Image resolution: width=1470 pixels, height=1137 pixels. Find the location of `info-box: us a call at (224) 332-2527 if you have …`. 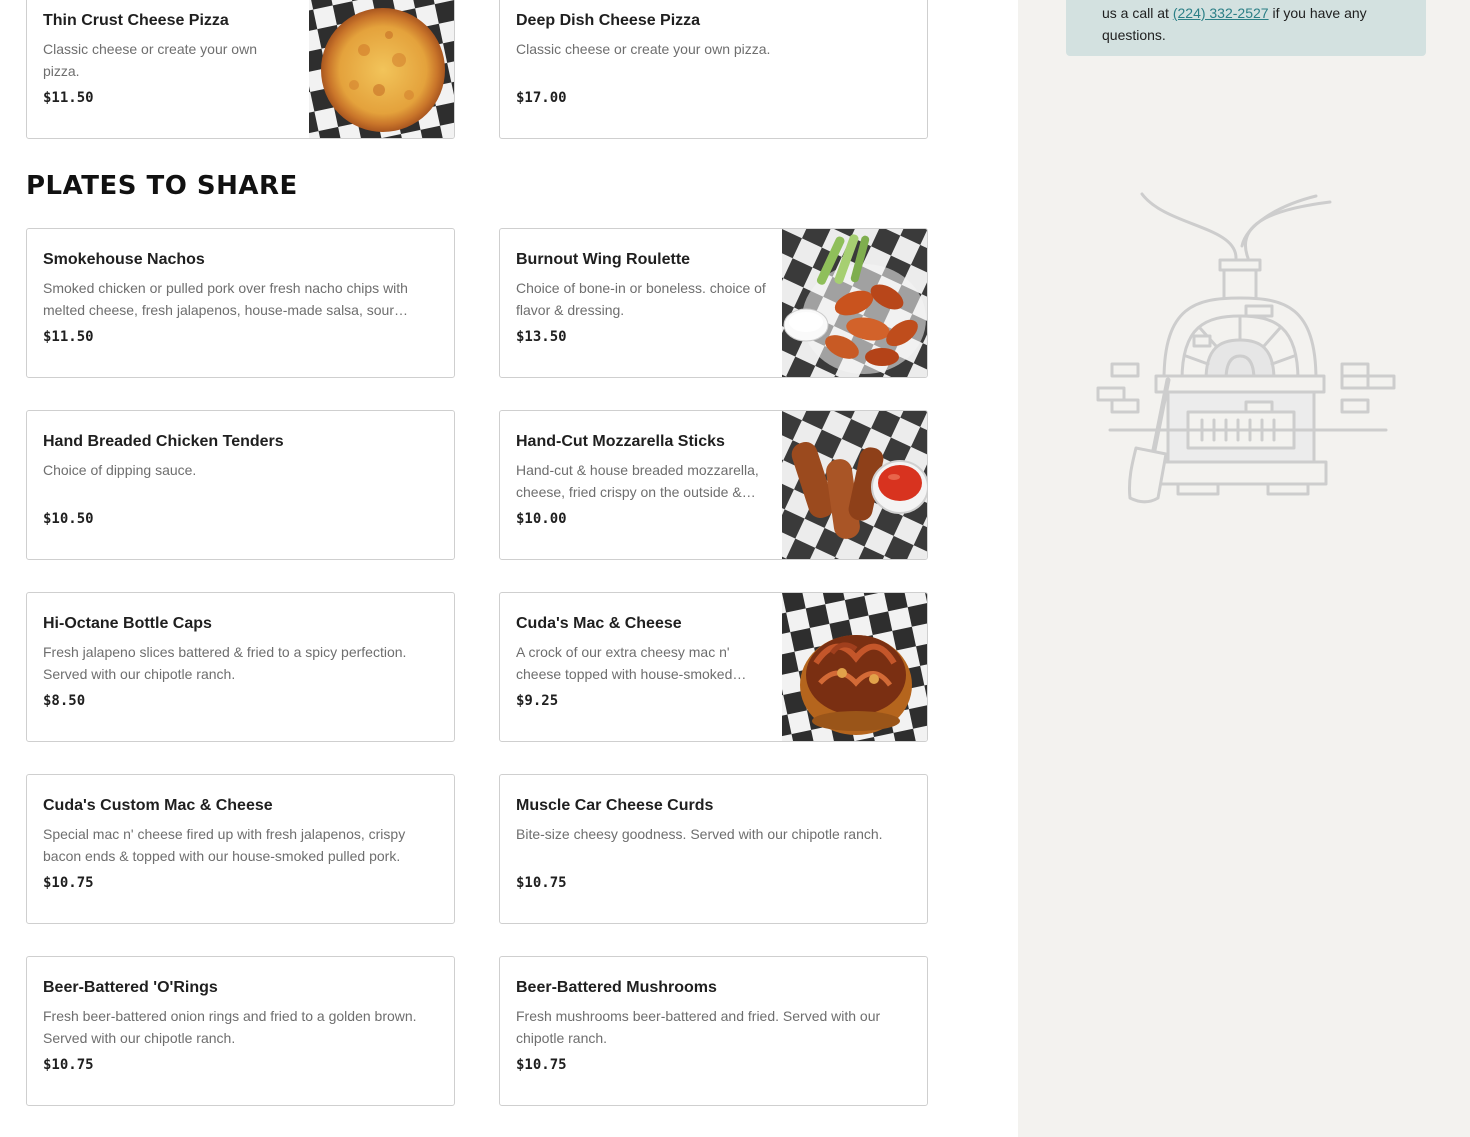

info-box: us a call at (224) 332-2527 if you have … is located at coordinates (1246, 28).